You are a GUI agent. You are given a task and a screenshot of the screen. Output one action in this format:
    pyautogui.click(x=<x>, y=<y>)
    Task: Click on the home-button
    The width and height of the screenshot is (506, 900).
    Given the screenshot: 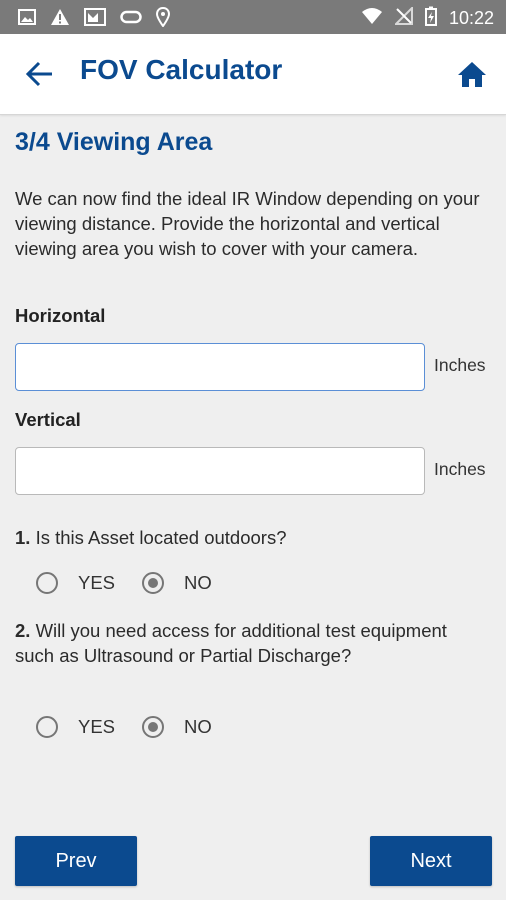 What is the action you would take?
    pyautogui.click(x=472, y=74)
    